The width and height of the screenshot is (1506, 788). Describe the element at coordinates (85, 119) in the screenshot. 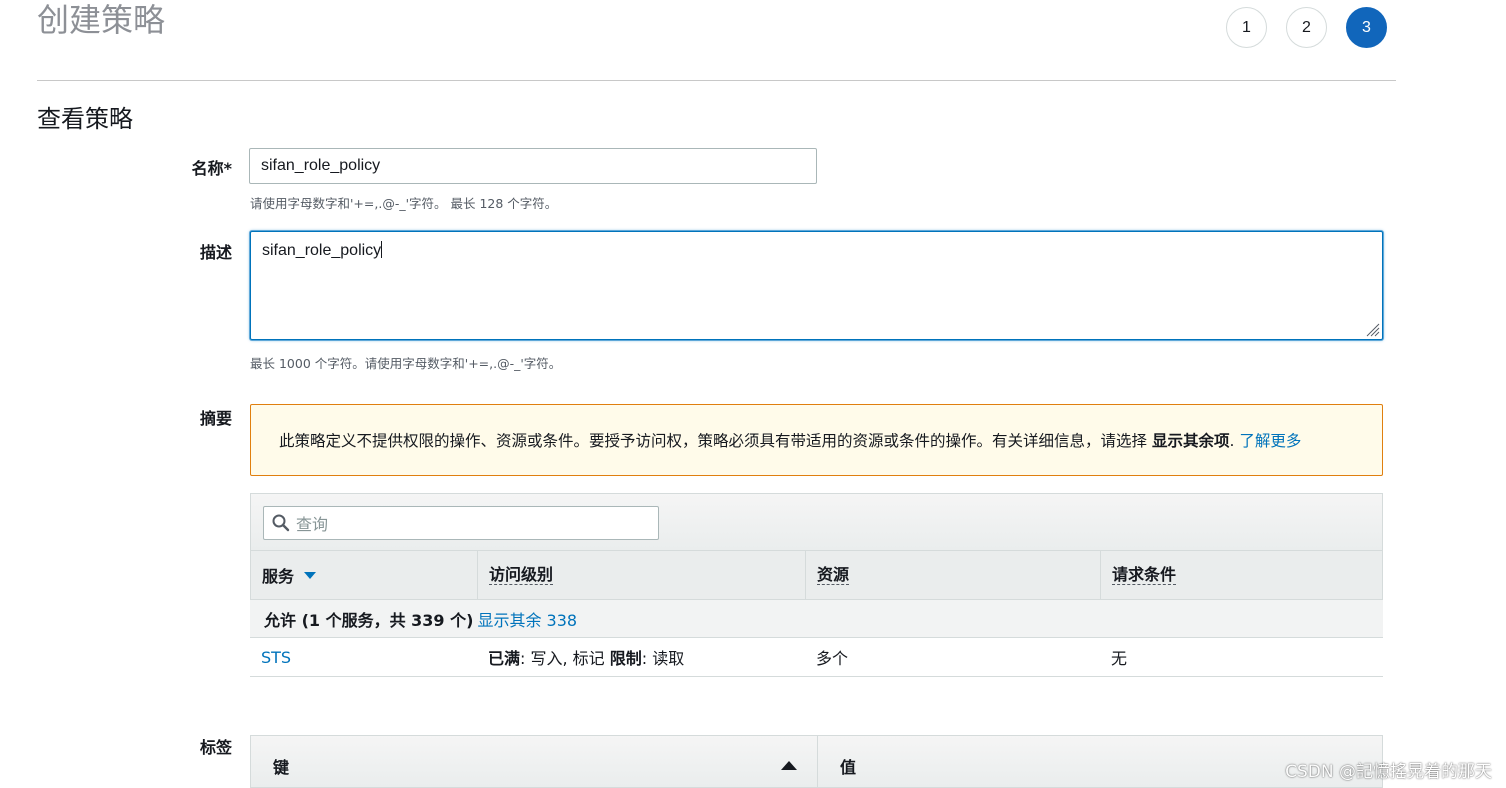

I see `section-title: 查看策略` at that location.